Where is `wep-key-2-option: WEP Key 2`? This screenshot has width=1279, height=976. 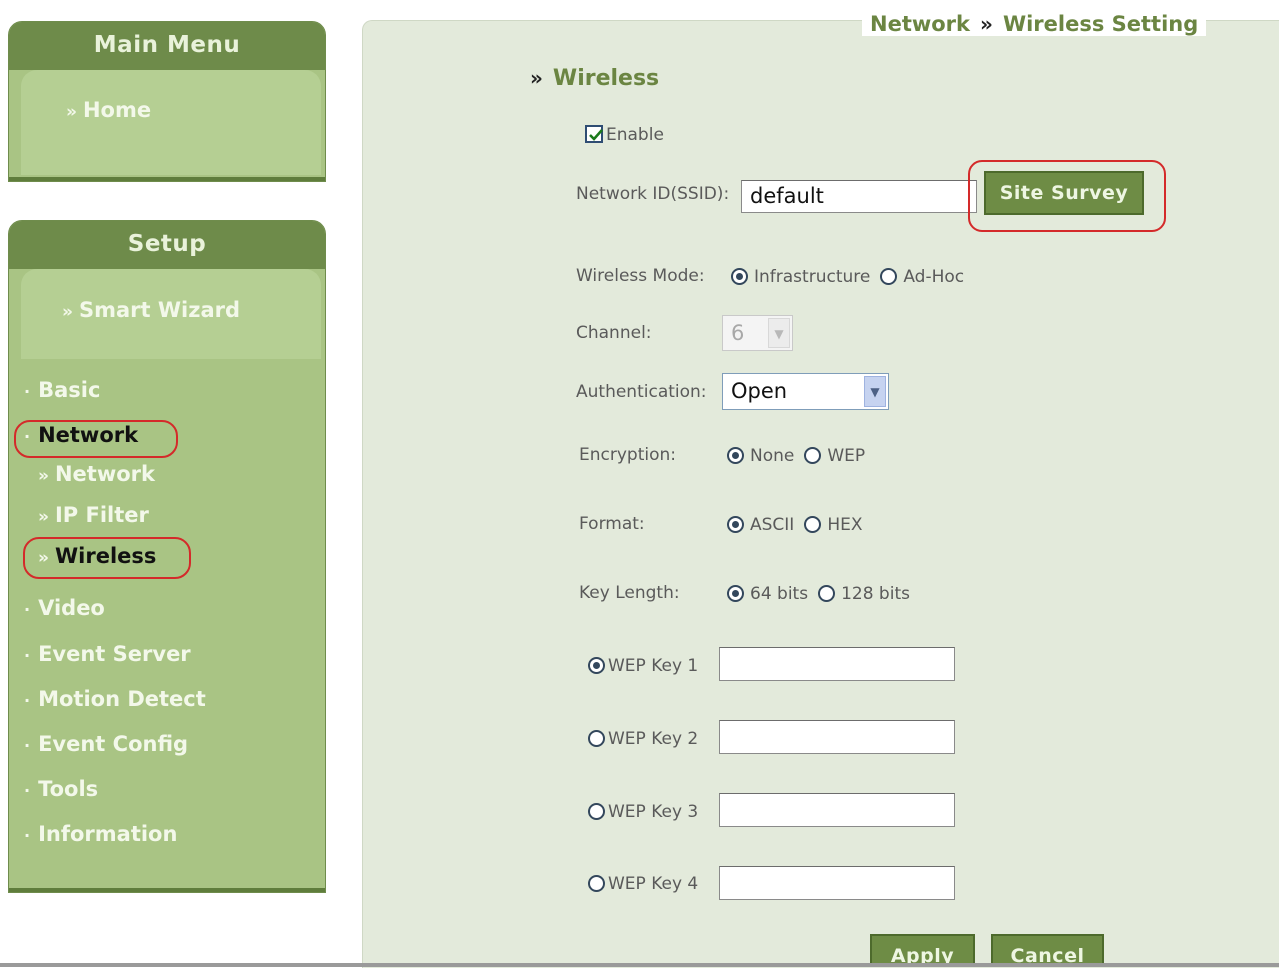
wep-key-2-option: WEP Key 2 is located at coordinates (648, 739).